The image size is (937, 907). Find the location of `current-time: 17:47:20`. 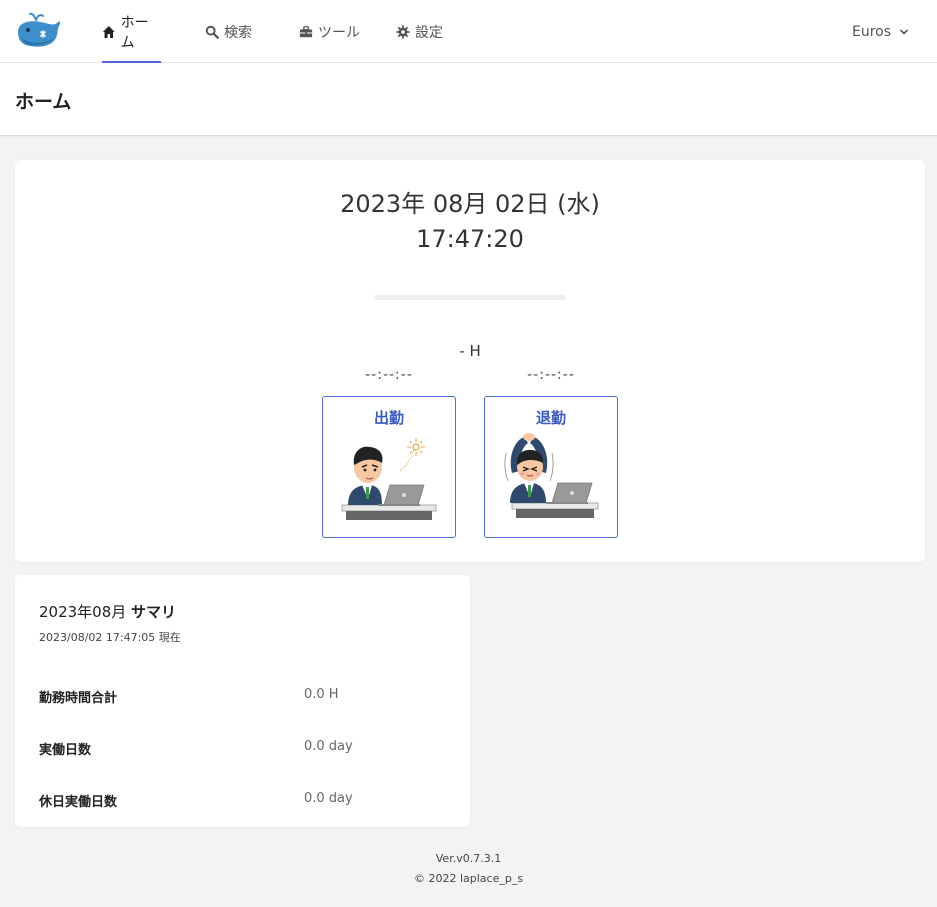

current-time: 17:47:20 is located at coordinates (470, 239).